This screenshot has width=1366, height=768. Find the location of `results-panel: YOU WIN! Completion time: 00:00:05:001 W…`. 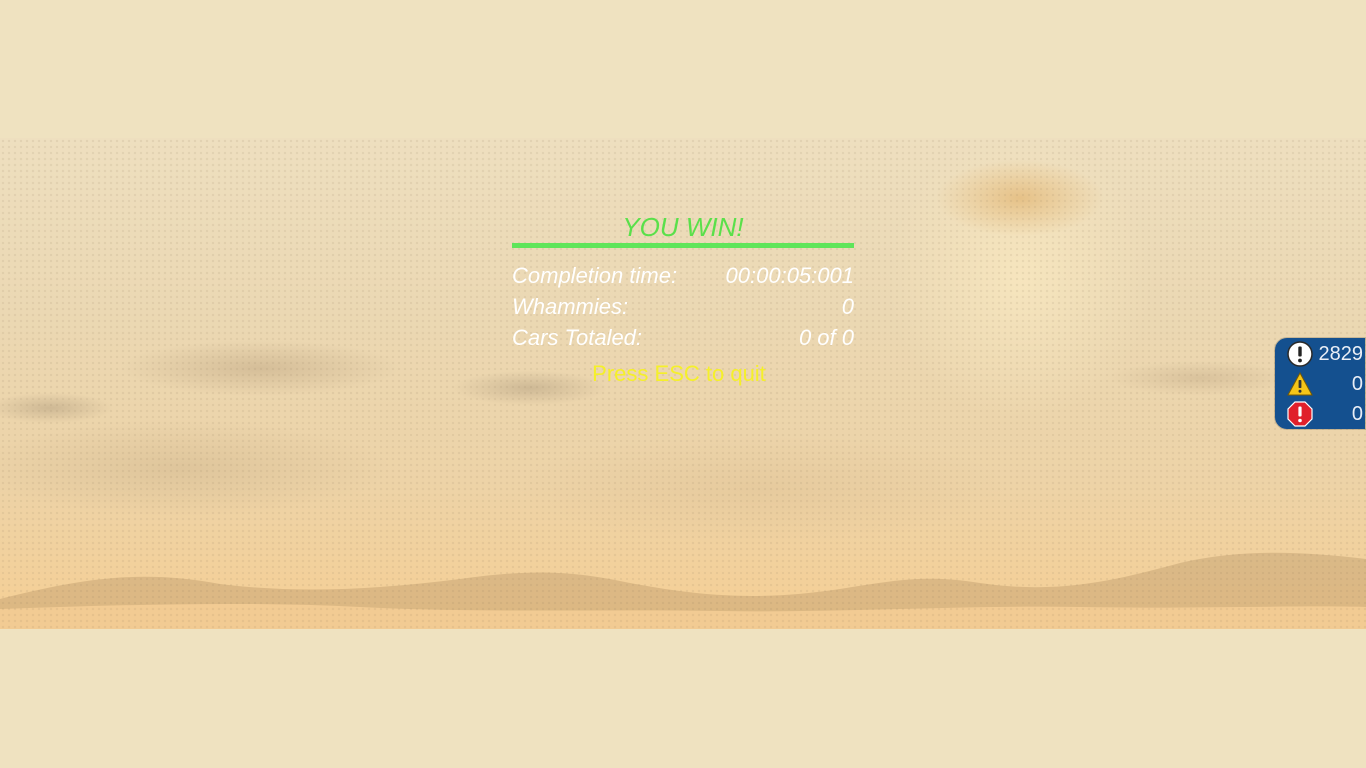

results-panel: YOU WIN! Completion time: 00:00:05:001 W… is located at coordinates (683, 299).